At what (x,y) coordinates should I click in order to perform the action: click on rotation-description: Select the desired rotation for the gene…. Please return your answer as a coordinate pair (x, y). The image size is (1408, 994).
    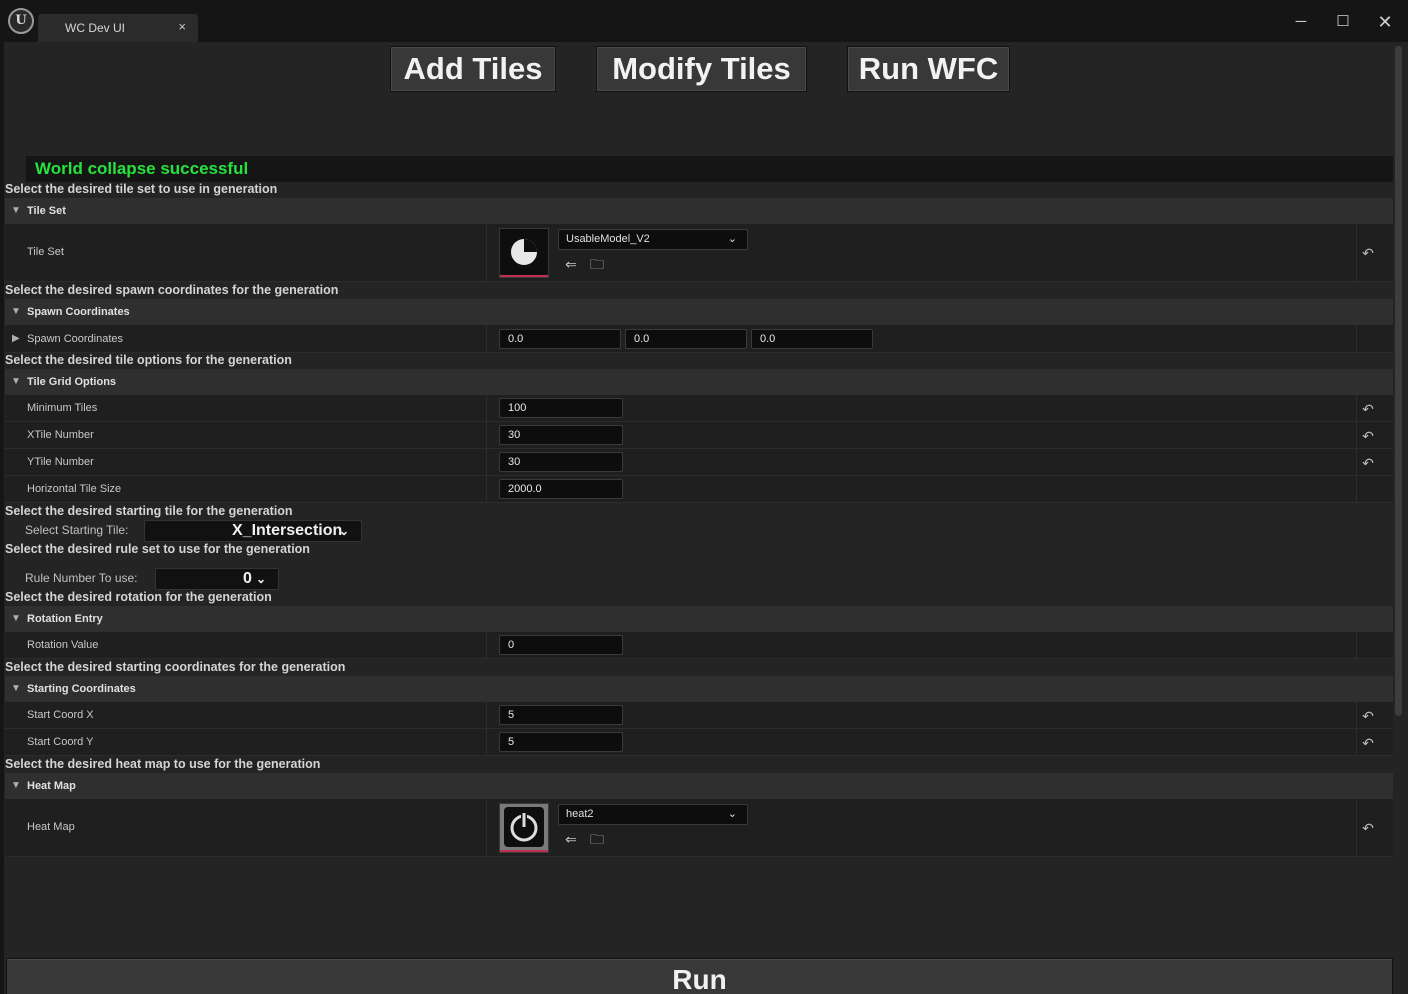
    Looking at the image, I should click on (138, 597).